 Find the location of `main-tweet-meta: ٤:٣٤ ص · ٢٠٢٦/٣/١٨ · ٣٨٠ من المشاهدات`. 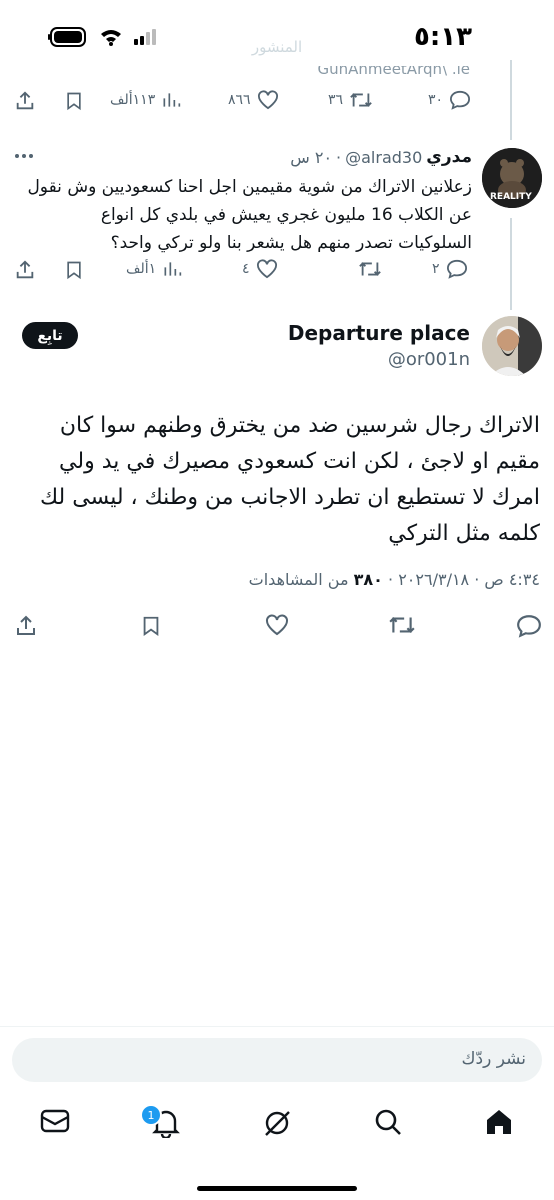

main-tweet-meta: ٤:٣٤ ص · ٢٠٢٦/٣/١٨ · ٣٨٠ من المشاهدات is located at coordinates (394, 579).